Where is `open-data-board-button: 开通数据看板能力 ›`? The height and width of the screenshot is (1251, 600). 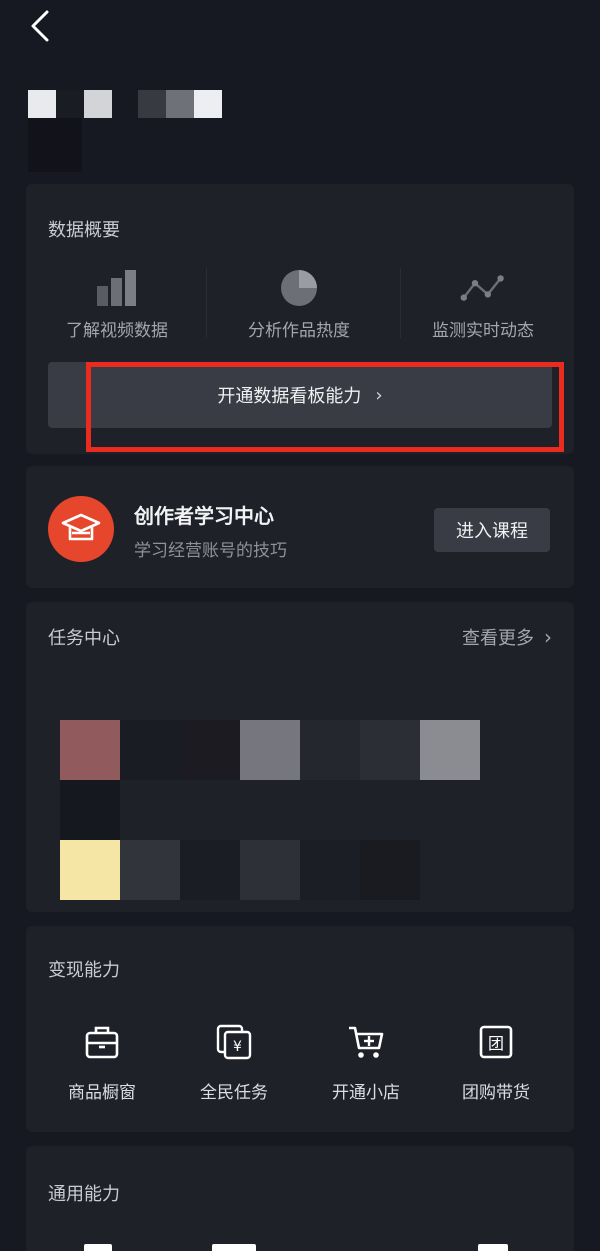
open-data-board-button: 开通数据看板能力 › is located at coordinates (300, 395).